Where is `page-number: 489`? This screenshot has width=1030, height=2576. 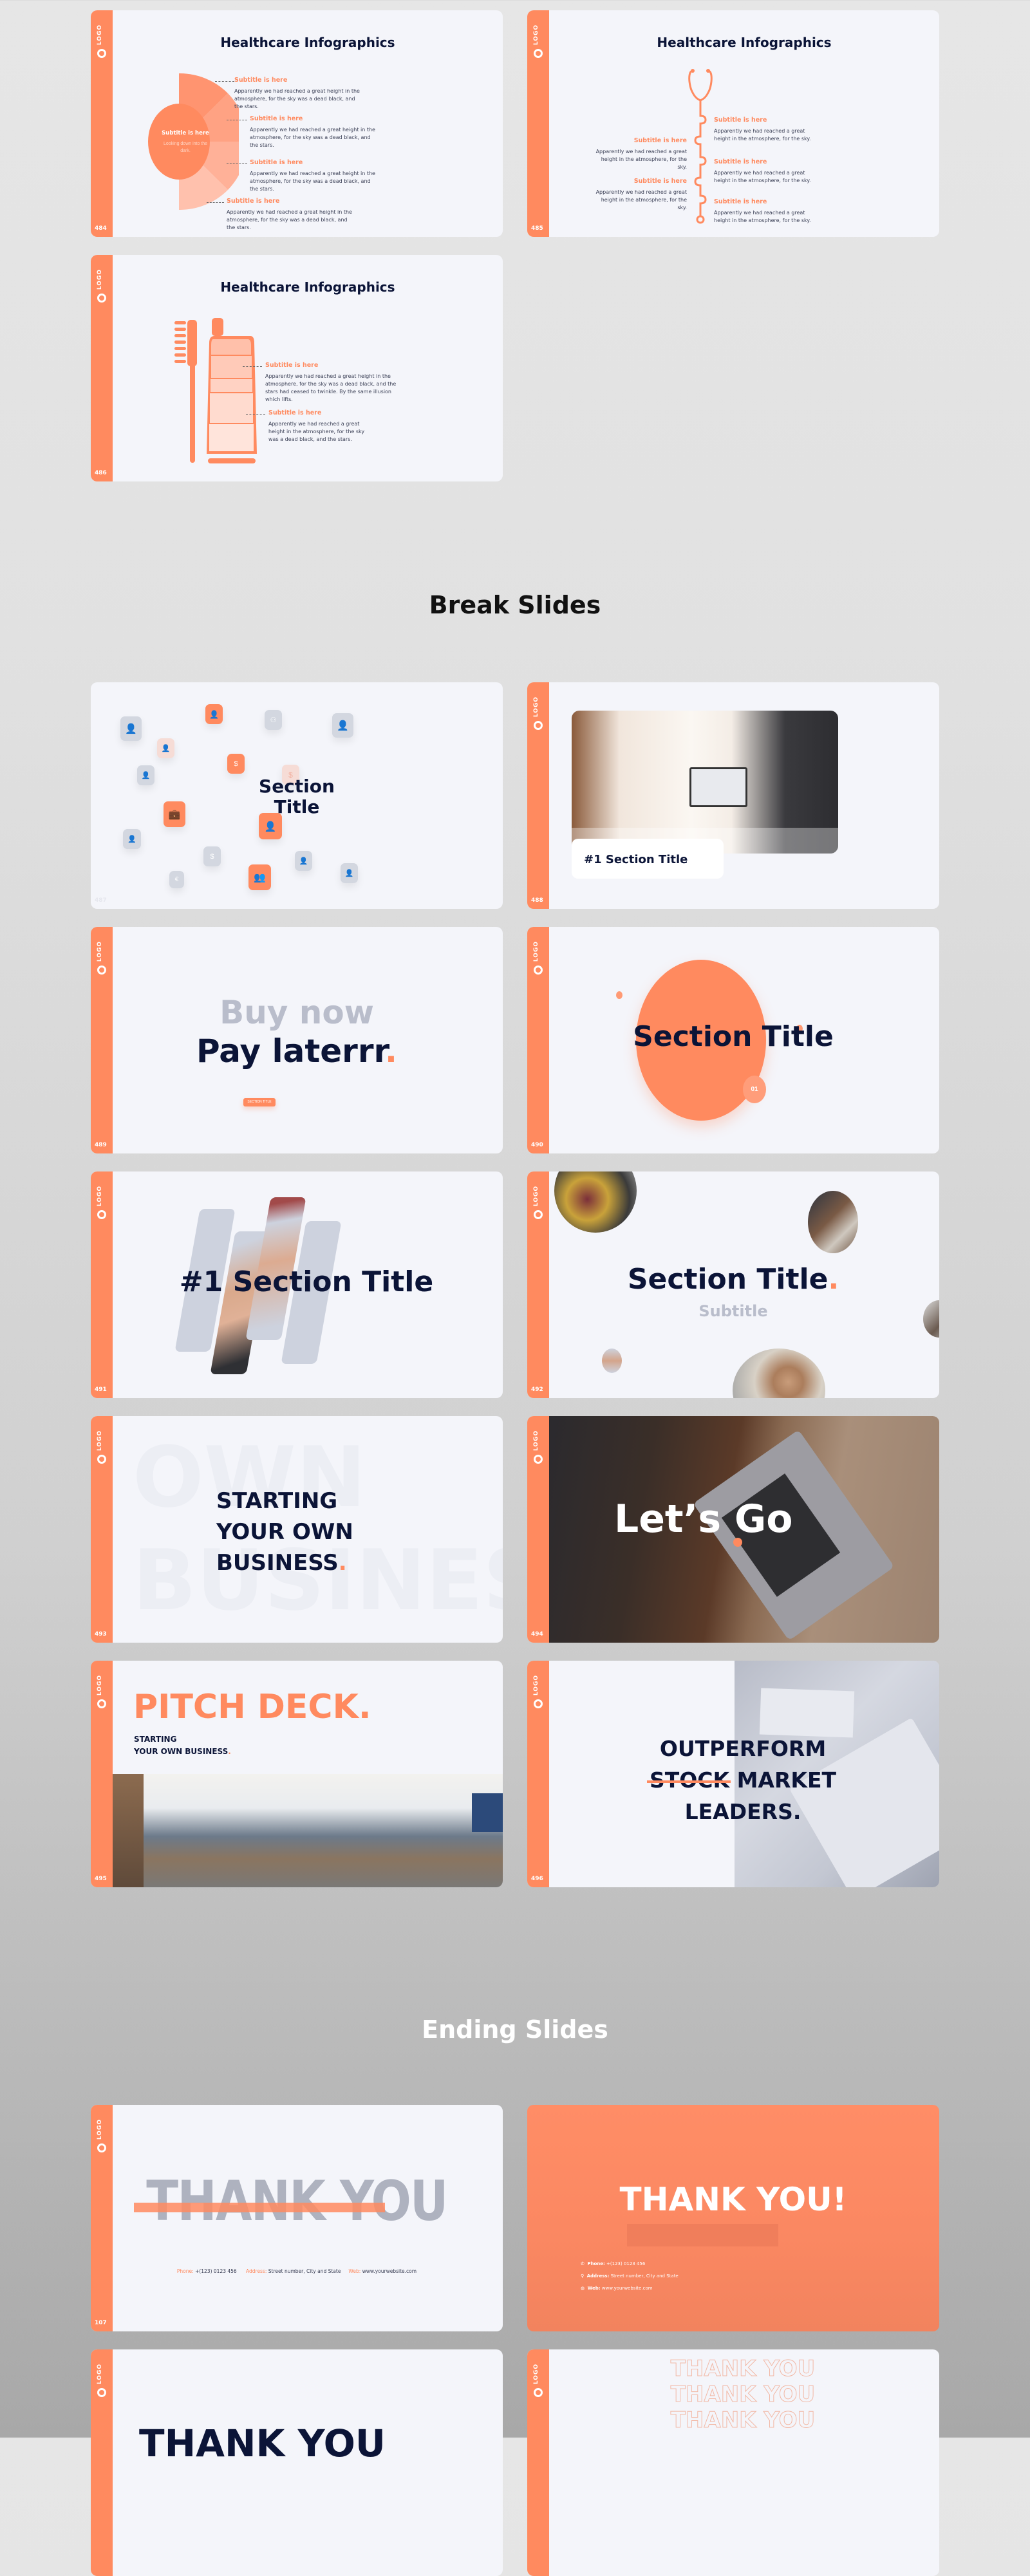
page-number: 489 is located at coordinates (101, 1145).